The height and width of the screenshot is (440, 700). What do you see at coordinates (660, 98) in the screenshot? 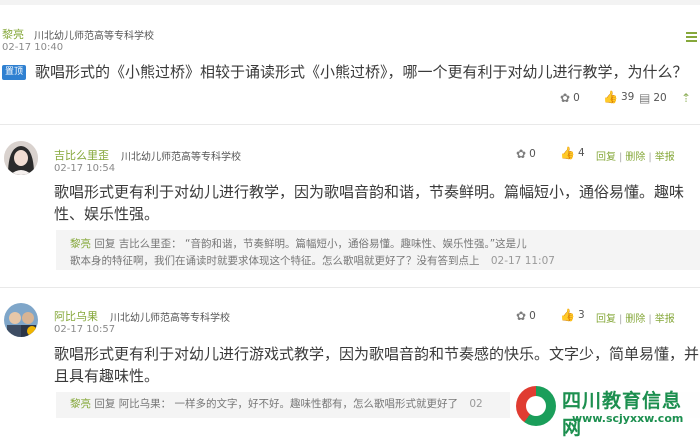
I see `post-comment-count: 20` at bounding box center [660, 98].